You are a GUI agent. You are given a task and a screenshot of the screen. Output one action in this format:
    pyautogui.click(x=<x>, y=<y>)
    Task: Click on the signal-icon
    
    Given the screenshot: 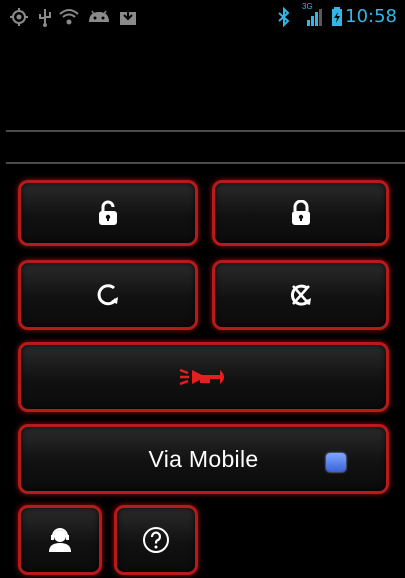 What is the action you would take?
    pyautogui.click(x=314, y=17)
    